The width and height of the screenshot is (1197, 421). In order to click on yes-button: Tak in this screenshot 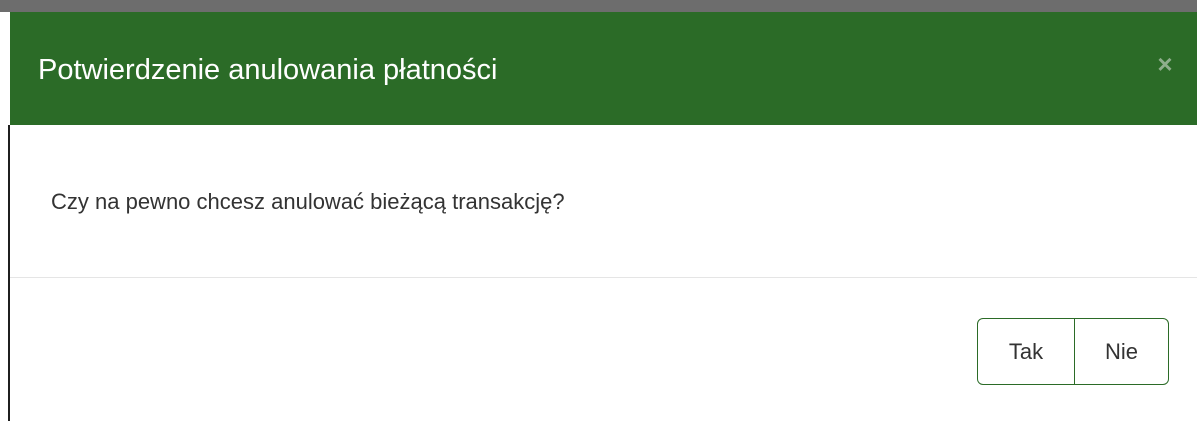, I will do `click(1026, 351)`.